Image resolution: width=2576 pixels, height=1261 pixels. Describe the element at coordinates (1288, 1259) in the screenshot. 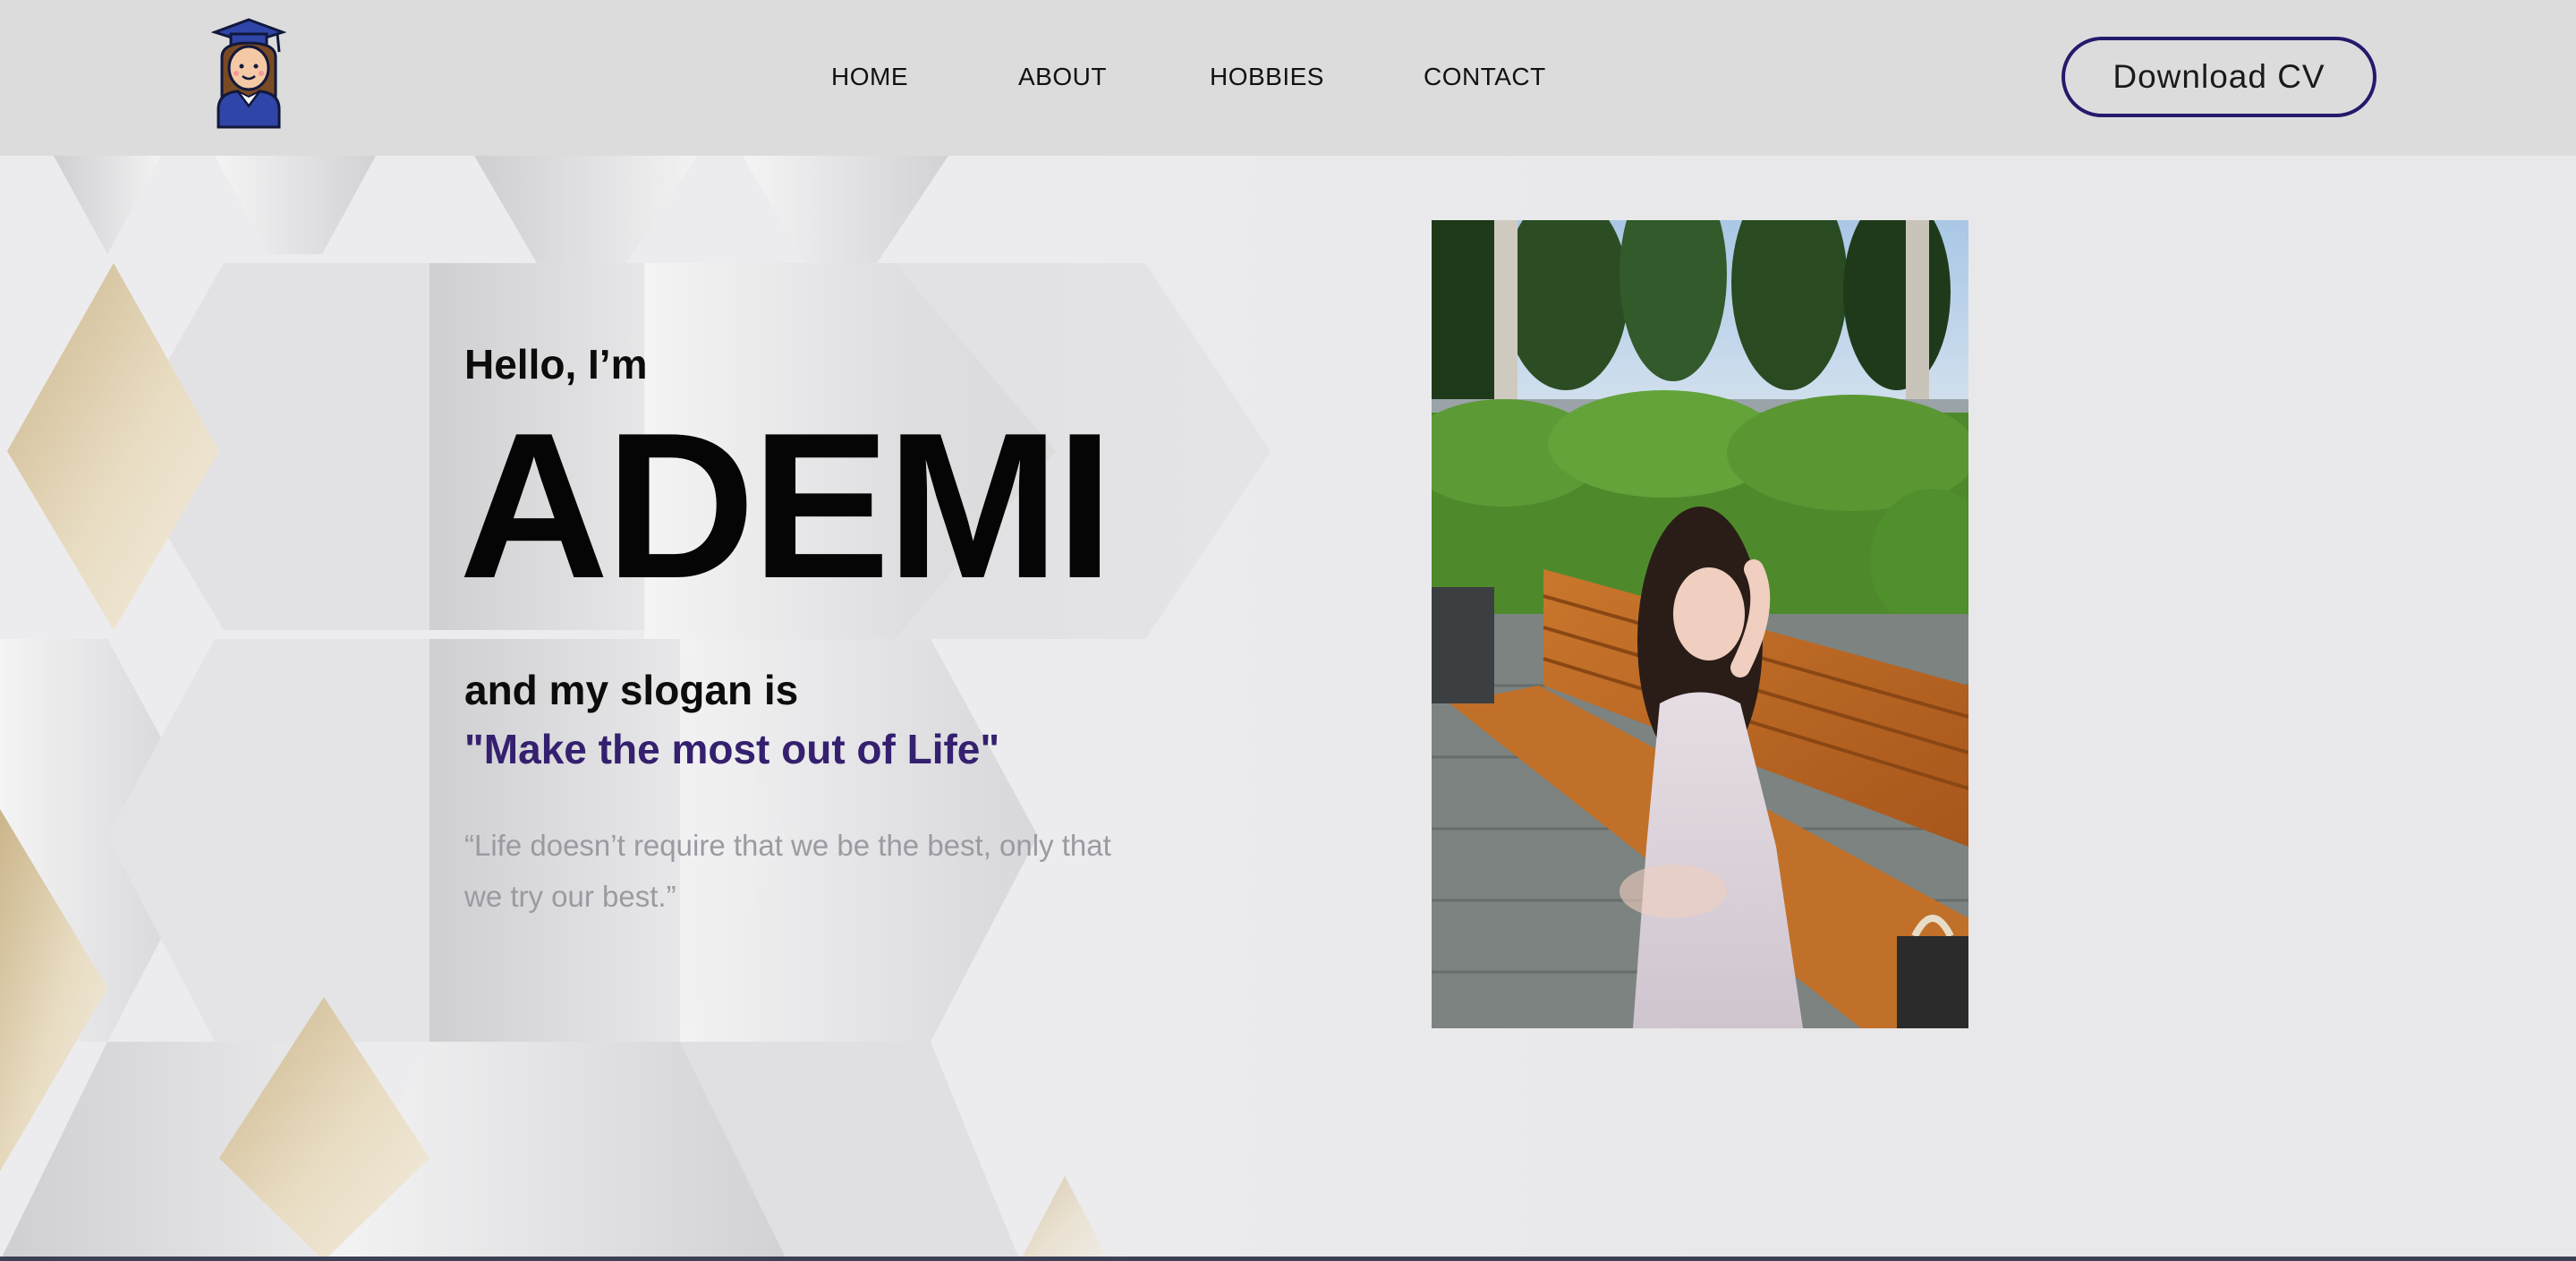

I see `bottom-border` at that location.